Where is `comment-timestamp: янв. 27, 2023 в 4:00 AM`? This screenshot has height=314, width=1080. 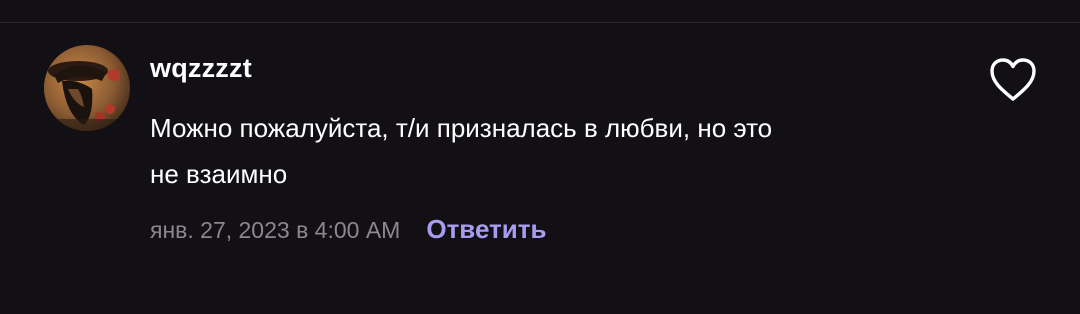
comment-timestamp: янв. 27, 2023 в 4:00 AM is located at coordinates (275, 230).